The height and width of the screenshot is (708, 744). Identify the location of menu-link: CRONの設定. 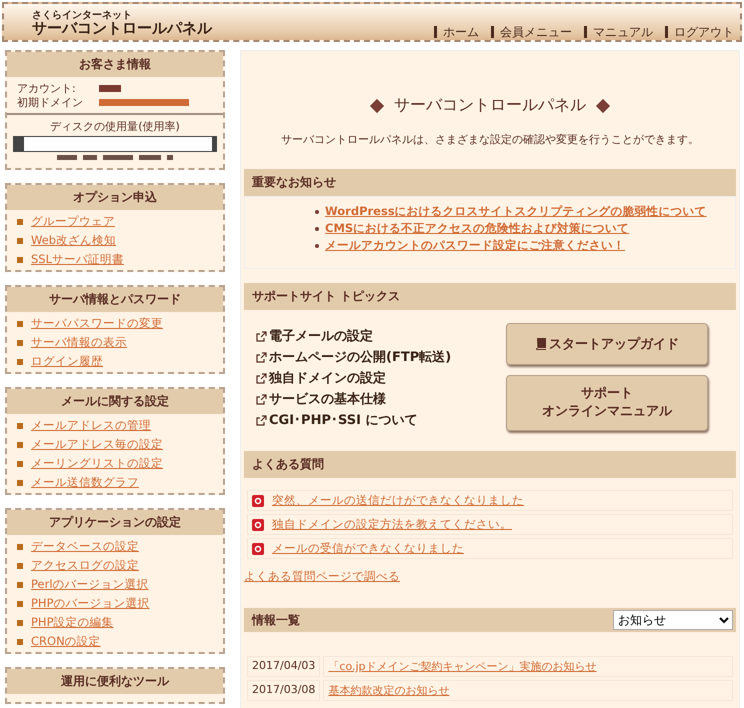
(66, 641).